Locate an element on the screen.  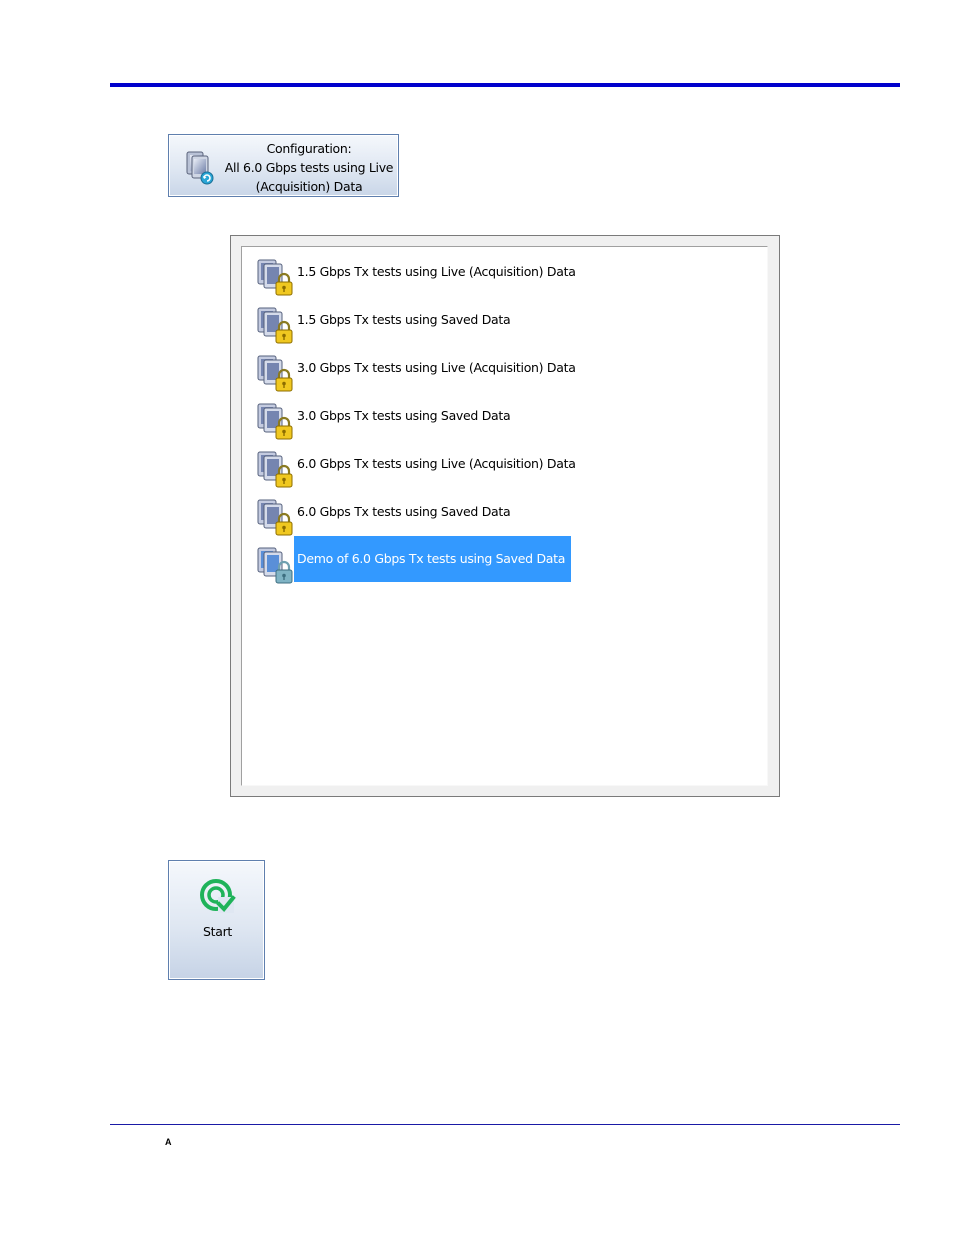
footer-mark: A is located at coordinates (168, 1142).